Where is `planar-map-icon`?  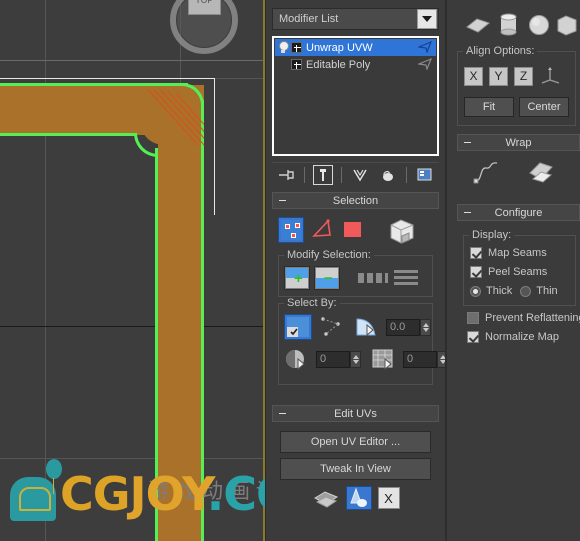 planar-map-icon is located at coordinates (478, 26).